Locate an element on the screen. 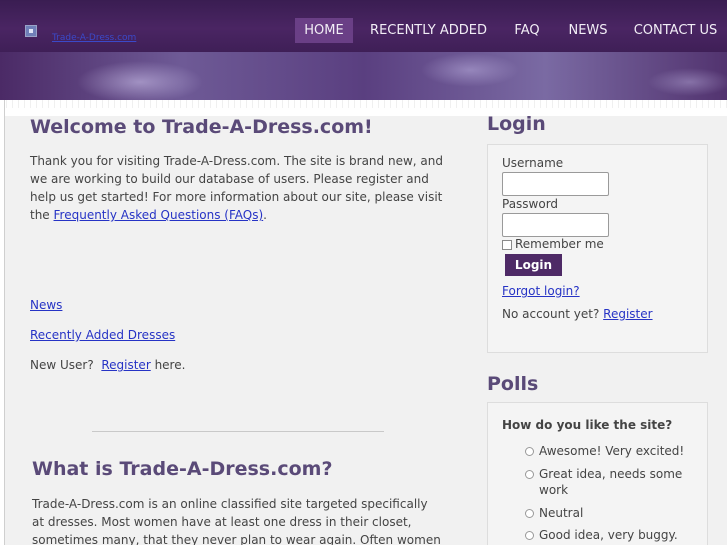 This screenshot has height=545, width=727. polls-title: Polls is located at coordinates (513, 384).